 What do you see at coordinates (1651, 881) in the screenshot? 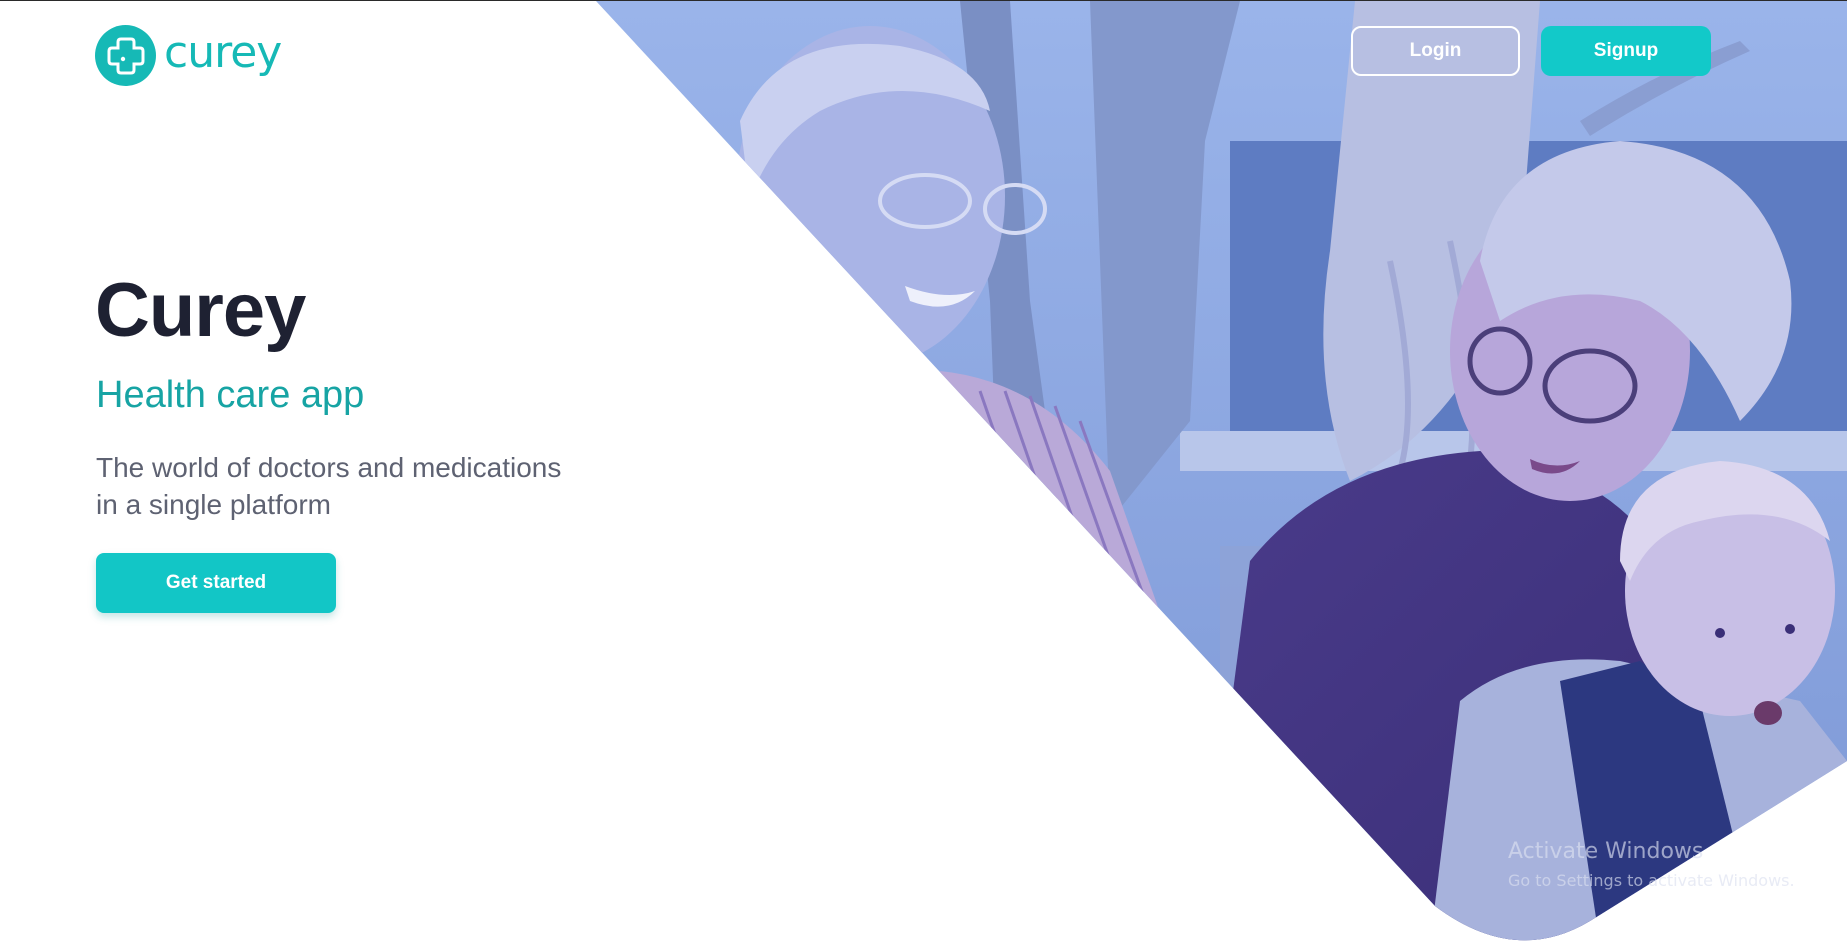
I see `watermark-subtitle: Go to Settings to activate Windows.` at bounding box center [1651, 881].